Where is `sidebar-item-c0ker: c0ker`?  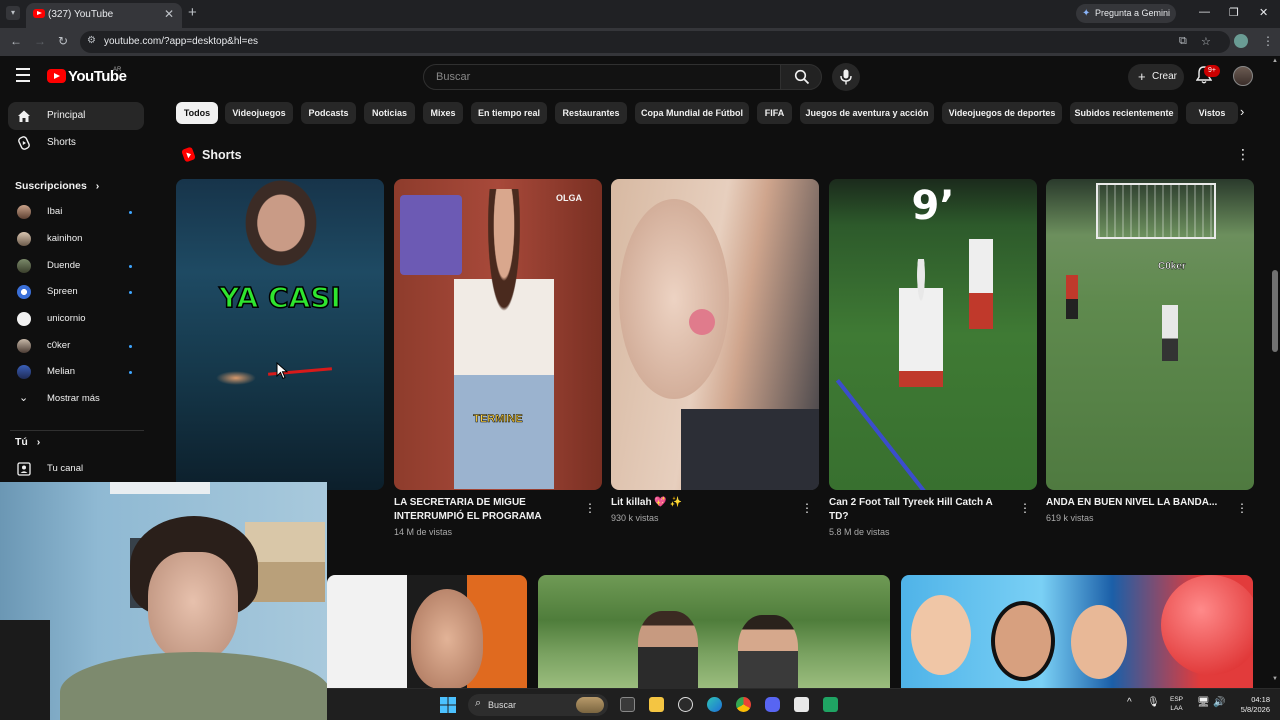
sidebar-item-c0ker: c0ker is located at coordinates (76, 346).